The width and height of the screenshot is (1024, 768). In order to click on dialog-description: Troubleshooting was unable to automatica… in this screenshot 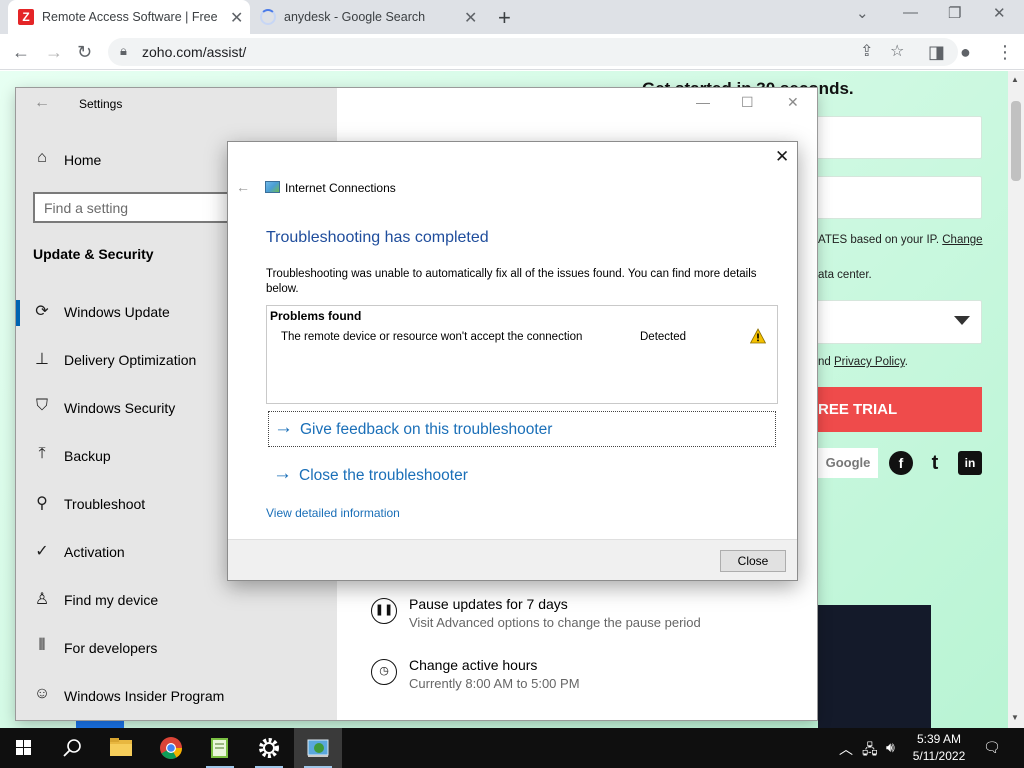, I will do `click(511, 281)`.